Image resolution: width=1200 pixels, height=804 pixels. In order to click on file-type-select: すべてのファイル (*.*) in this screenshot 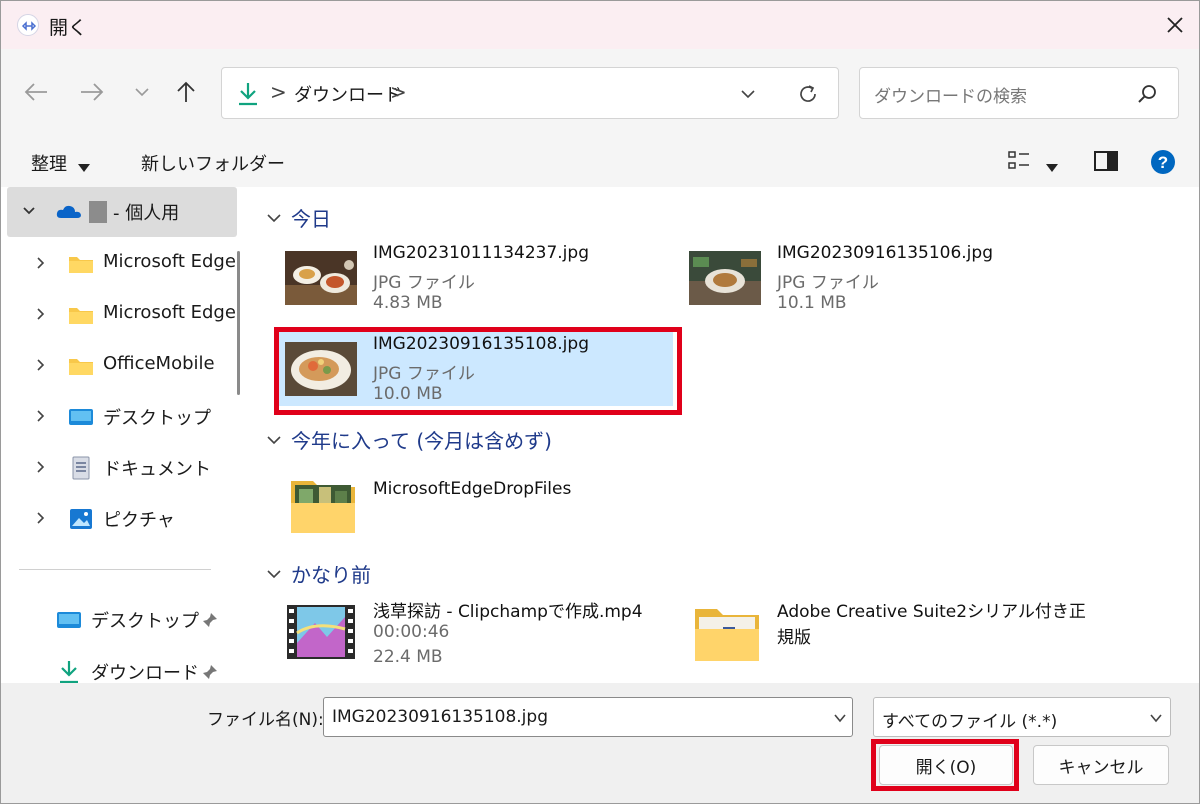, I will do `click(1022, 717)`.